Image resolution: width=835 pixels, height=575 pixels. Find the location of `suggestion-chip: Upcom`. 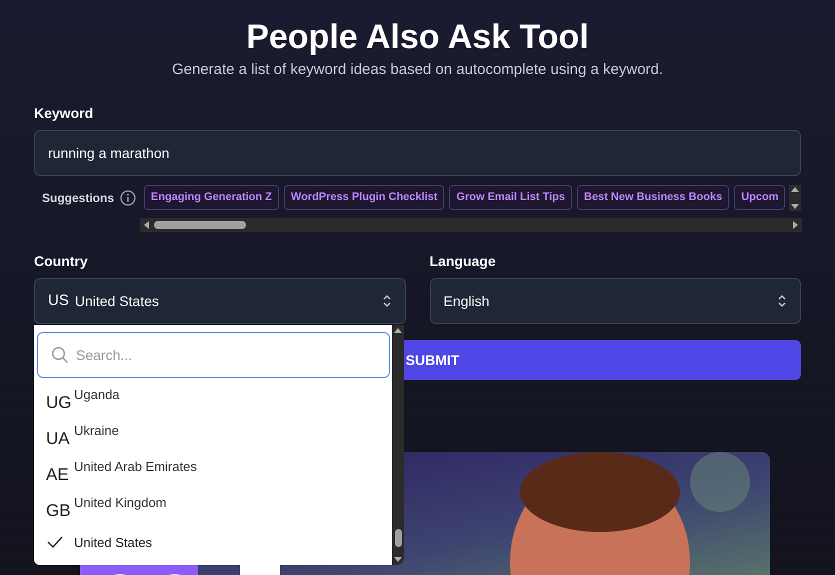

suggestion-chip: Upcom is located at coordinates (760, 197).